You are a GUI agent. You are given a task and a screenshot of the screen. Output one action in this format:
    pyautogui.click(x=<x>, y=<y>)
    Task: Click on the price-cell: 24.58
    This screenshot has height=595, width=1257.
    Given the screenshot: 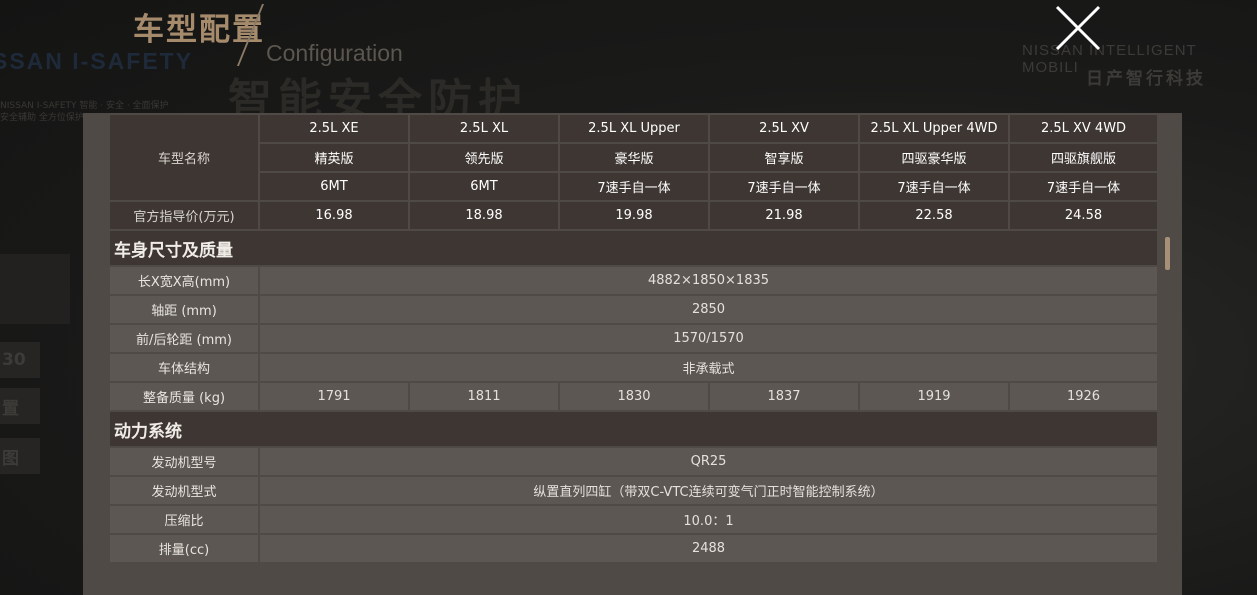 What is the action you would take?
    pyautogui.click(x=1083, y=215)
    